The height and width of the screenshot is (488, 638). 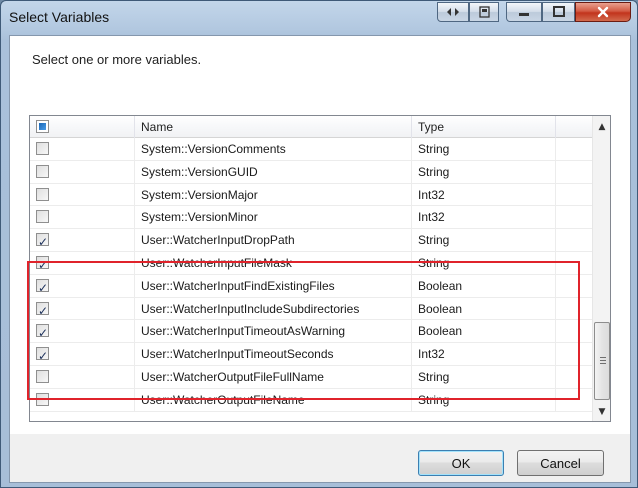 I want to click on checkmark-icon: ✓, so click(x=43, y=242).